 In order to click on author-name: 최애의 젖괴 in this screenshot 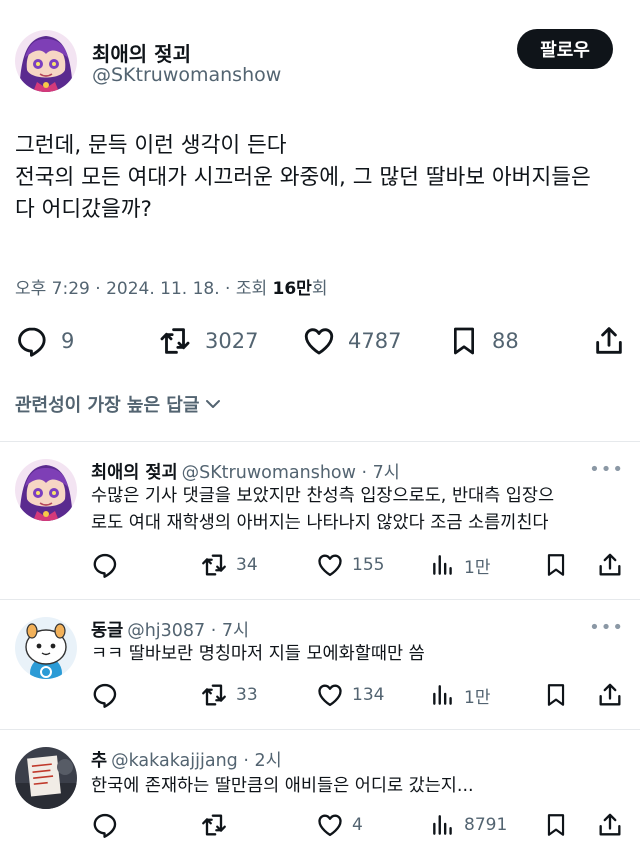, I will do `click(141, 52)`.